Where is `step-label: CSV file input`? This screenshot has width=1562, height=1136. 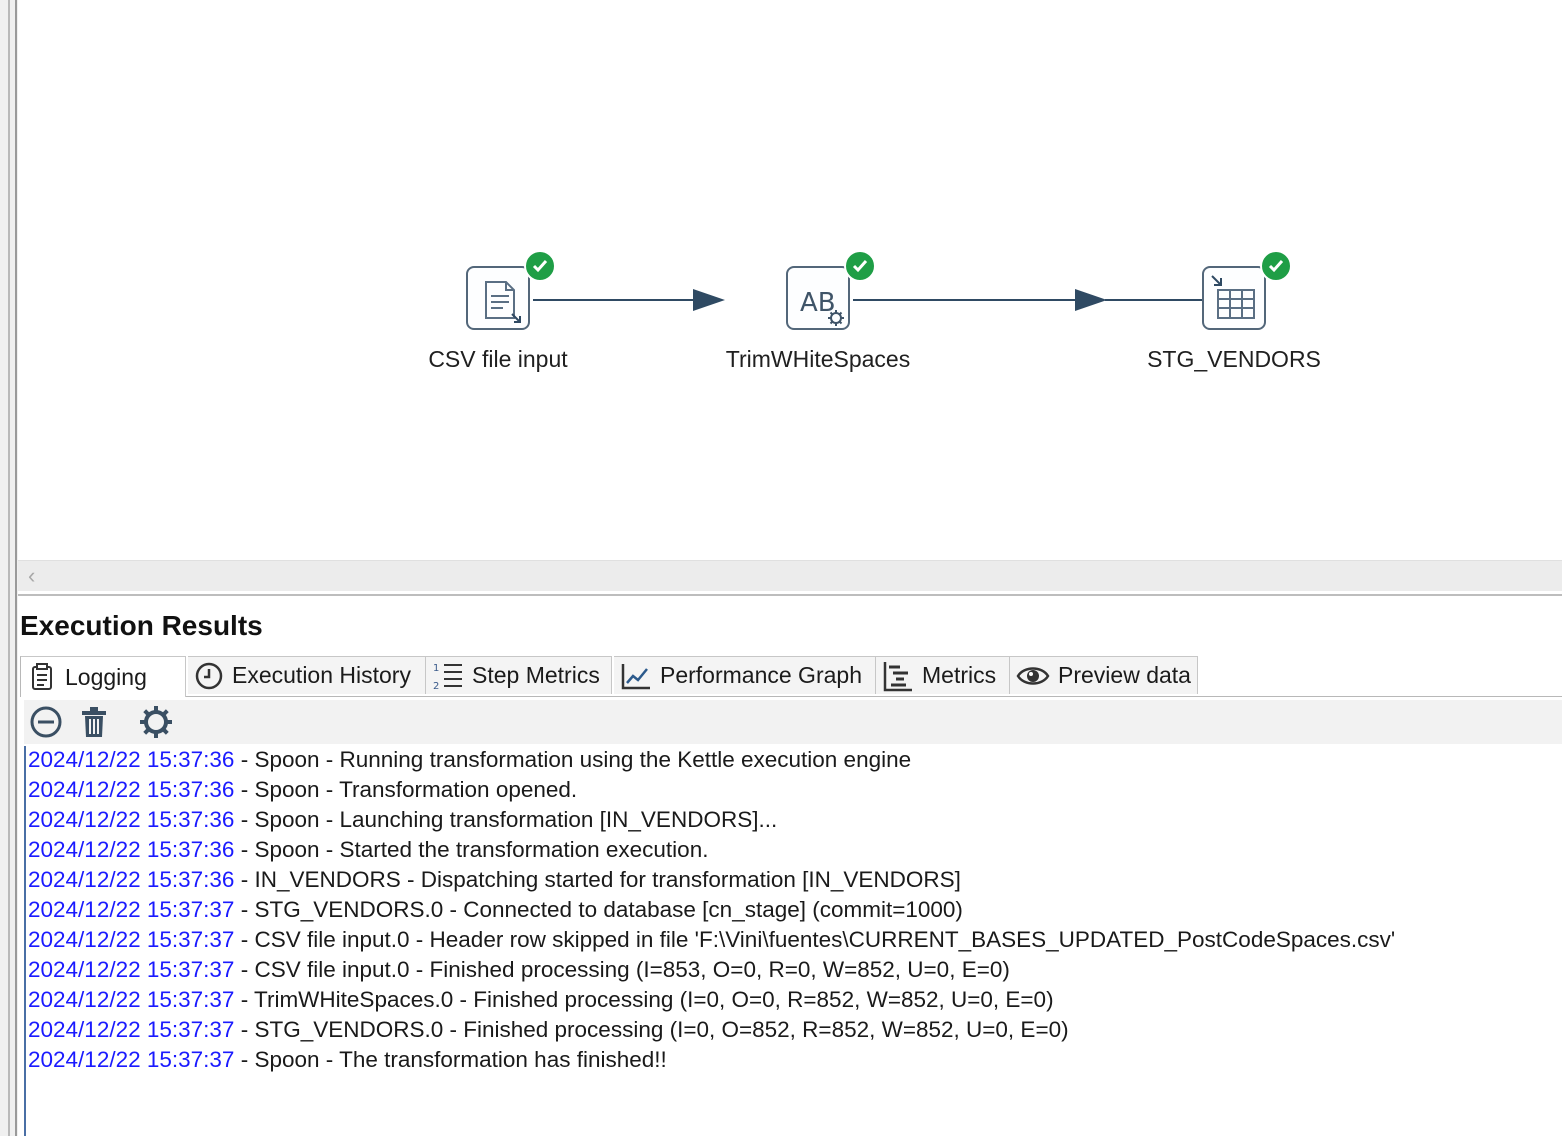
step-label: CSV file input is located at coordinates (498, 359).